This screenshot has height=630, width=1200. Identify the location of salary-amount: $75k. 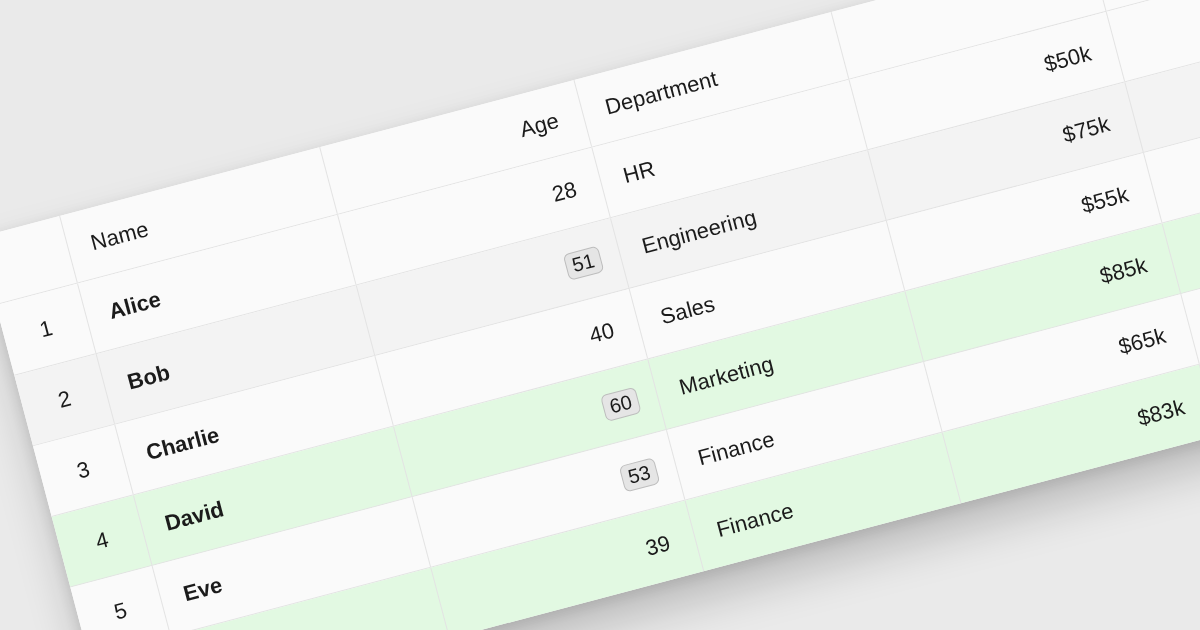
(1086, 130).